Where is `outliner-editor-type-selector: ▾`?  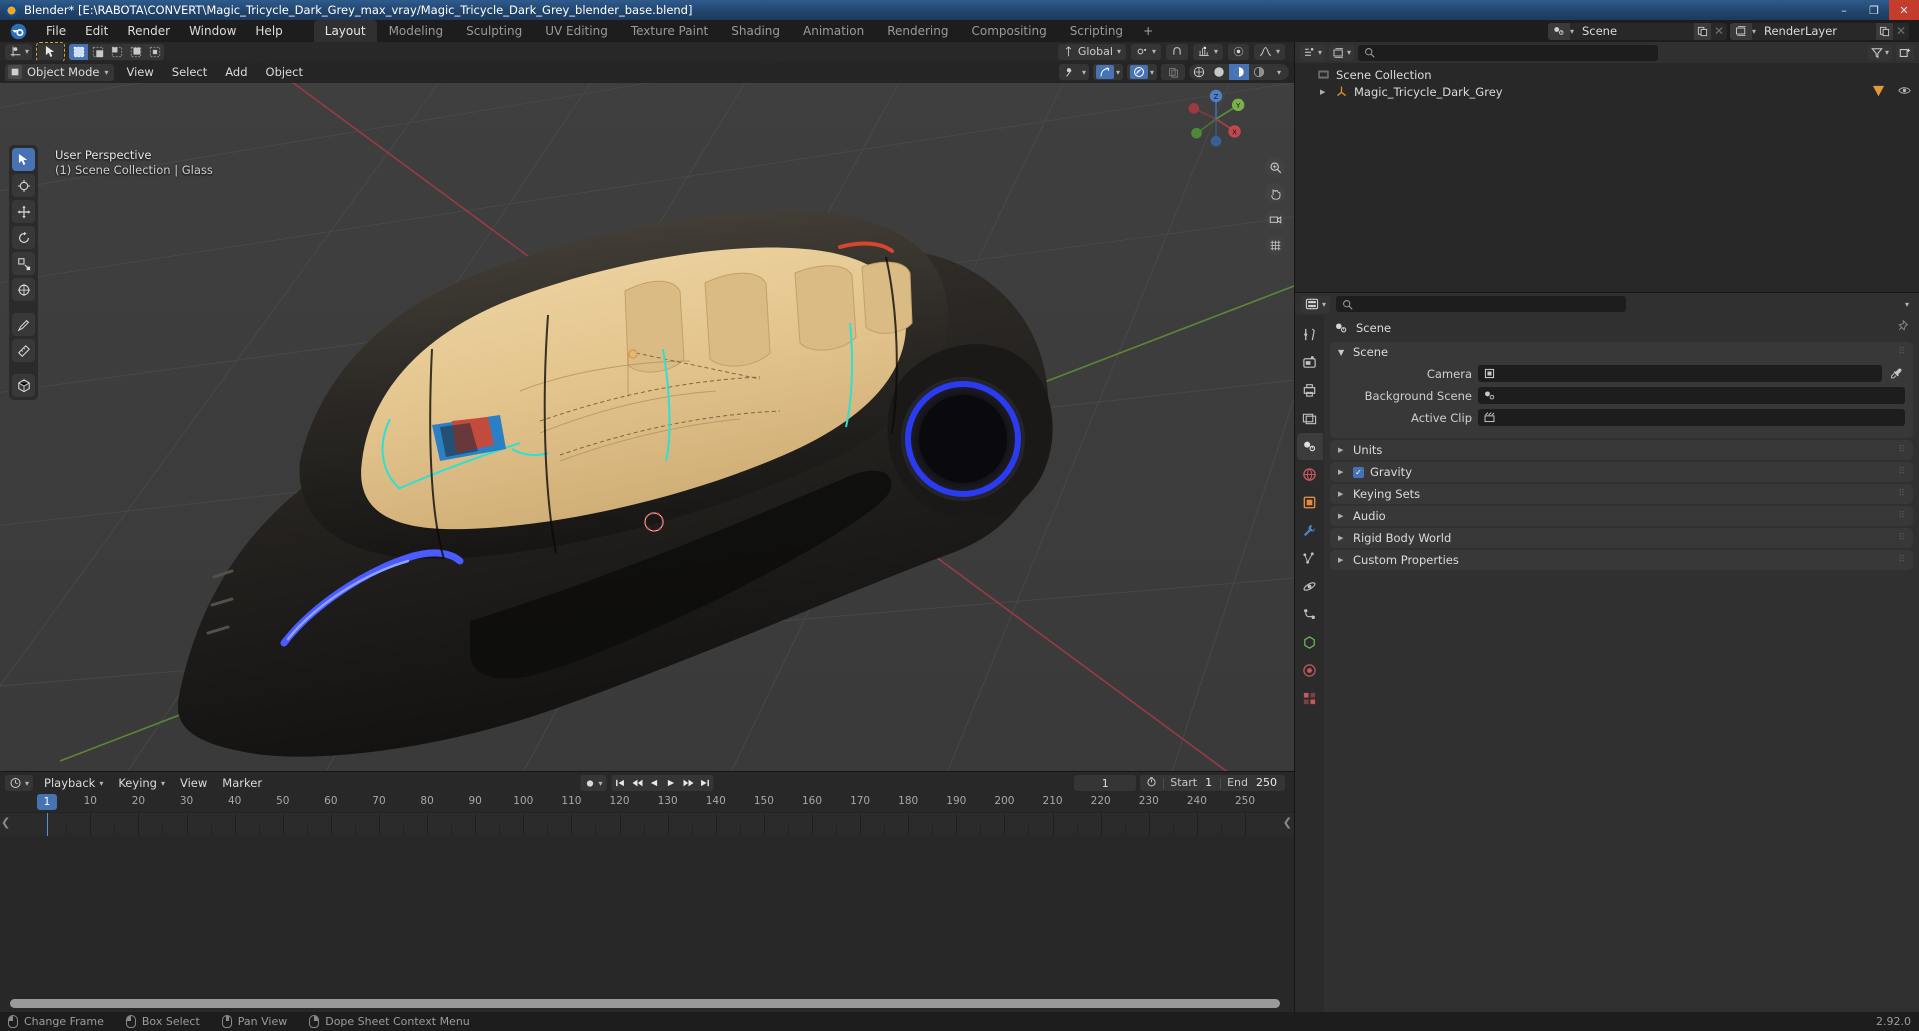 outliner-editor-type-selector: ▾ is located at coordinates (1313, 52).